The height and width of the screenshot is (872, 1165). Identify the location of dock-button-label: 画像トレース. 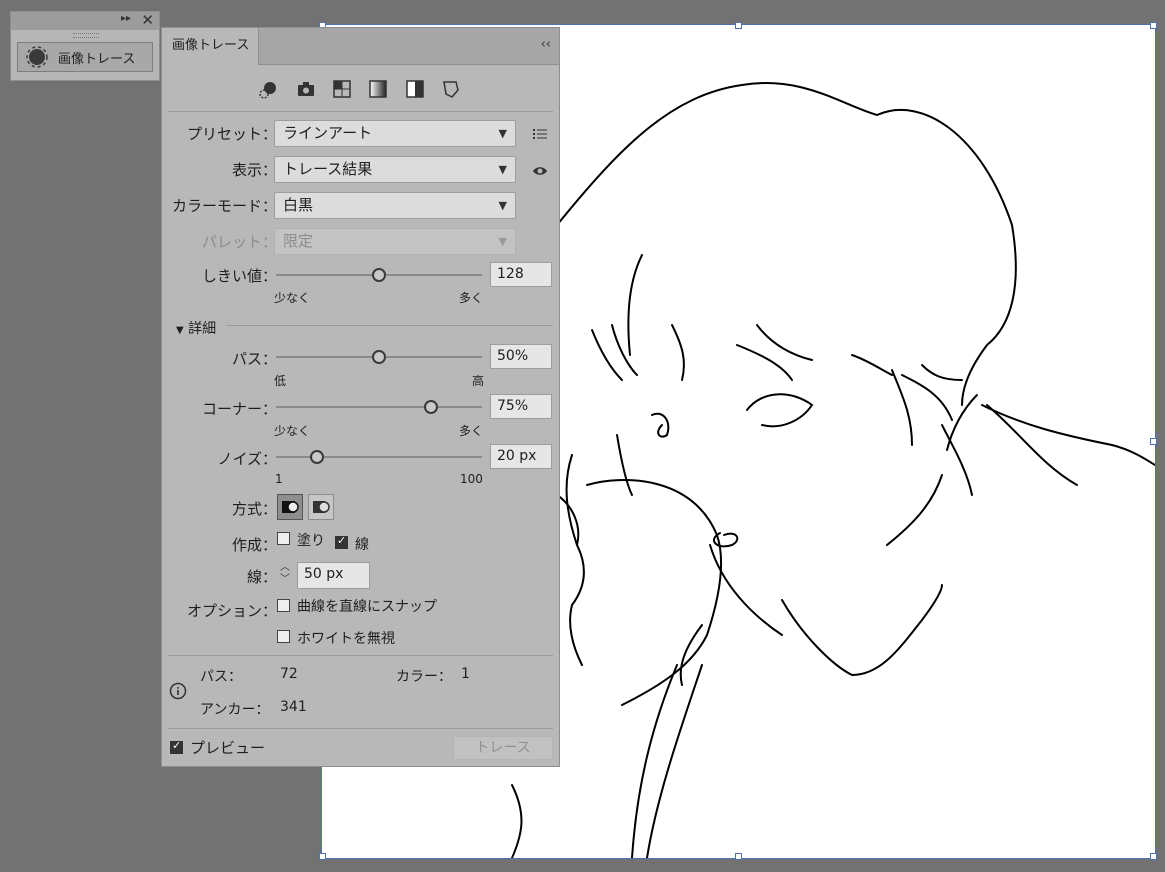
(97, 59).